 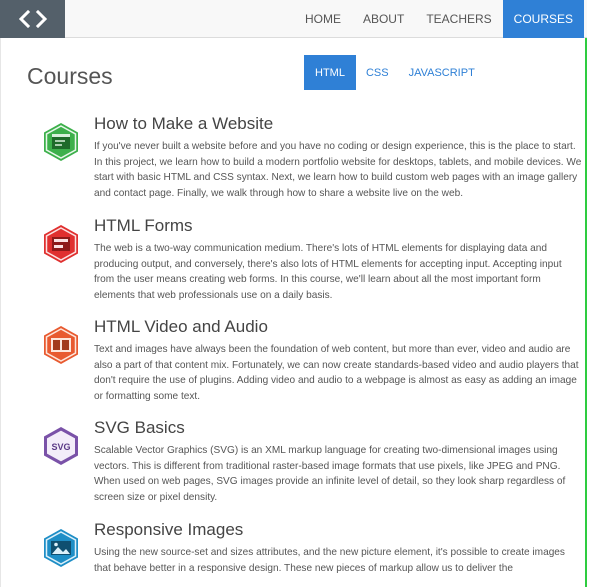 What do you see at coordinates (377, 72) in the screenshot?
I see `tab-css: CSS` at bounding box center [377, 72].